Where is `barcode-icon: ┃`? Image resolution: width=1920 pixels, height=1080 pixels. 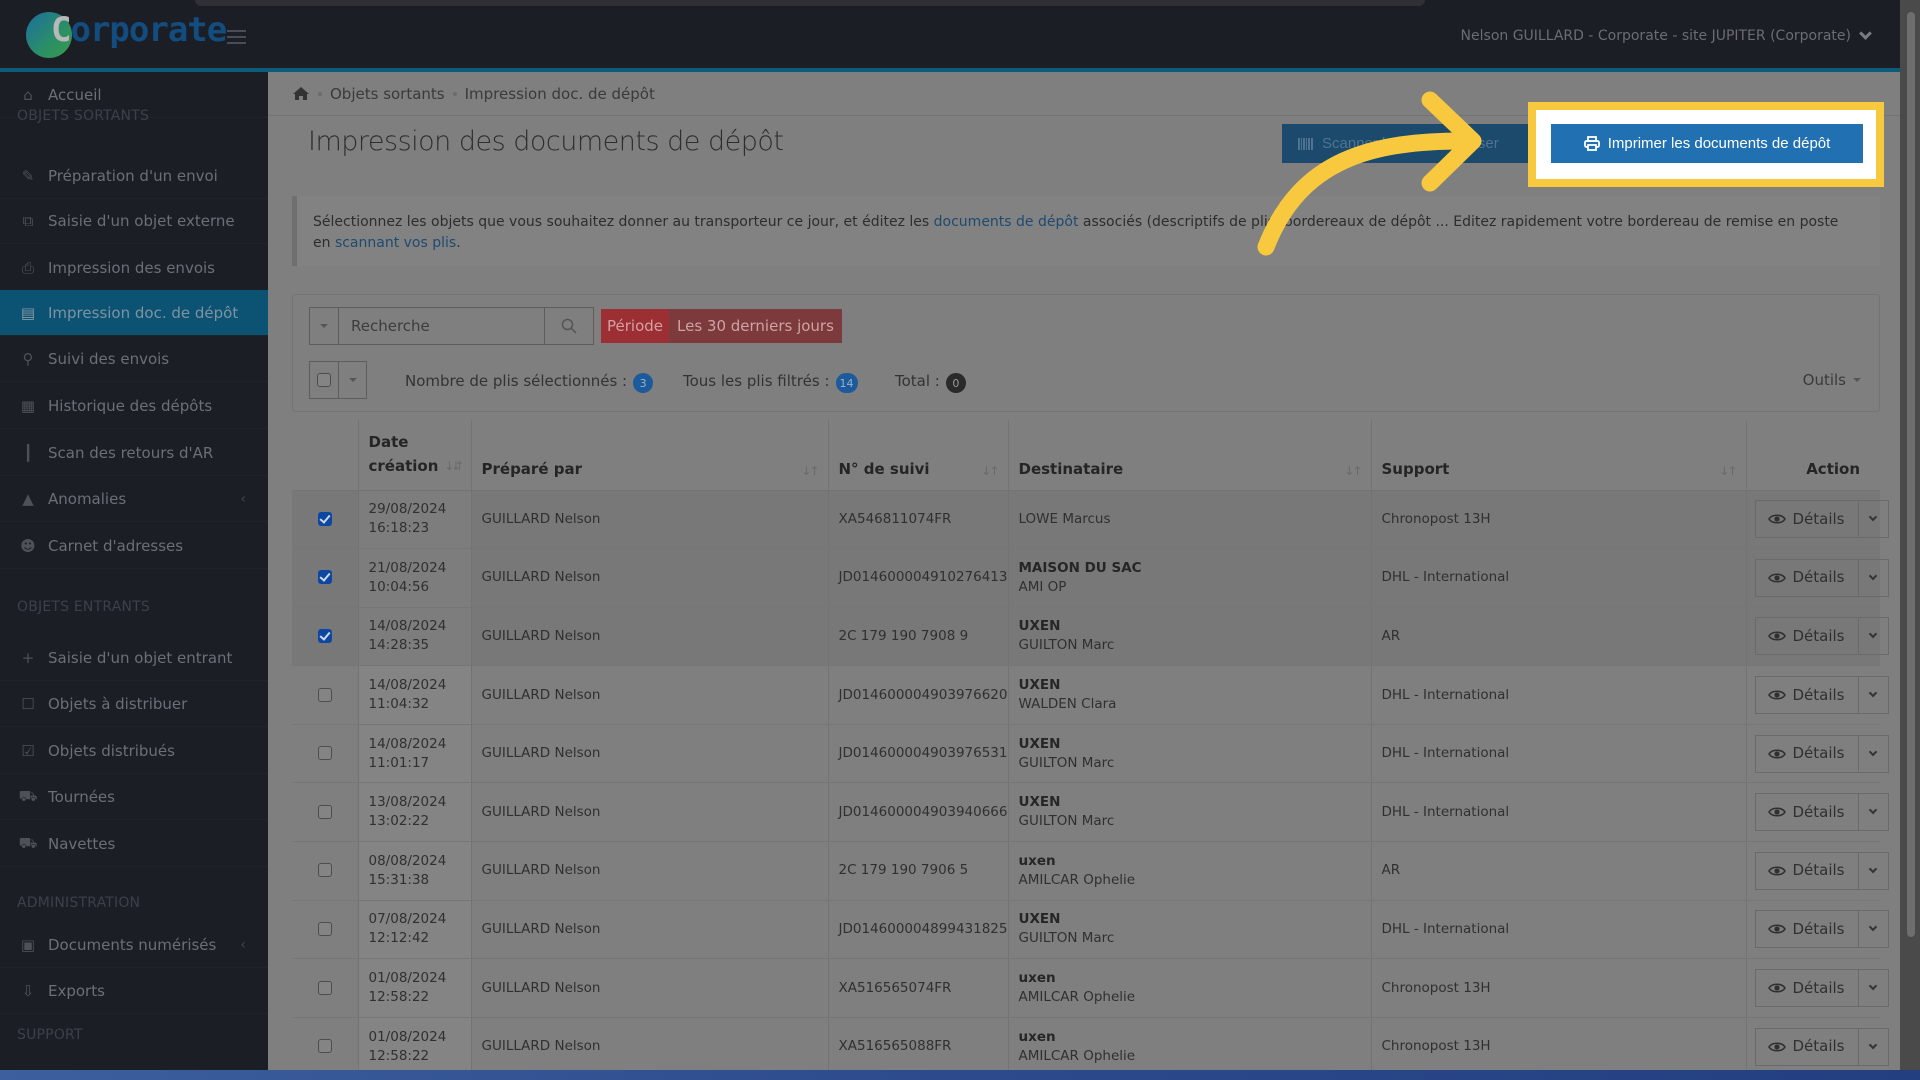 barcode-icon: ┃ is located at coordinates (28, 452).